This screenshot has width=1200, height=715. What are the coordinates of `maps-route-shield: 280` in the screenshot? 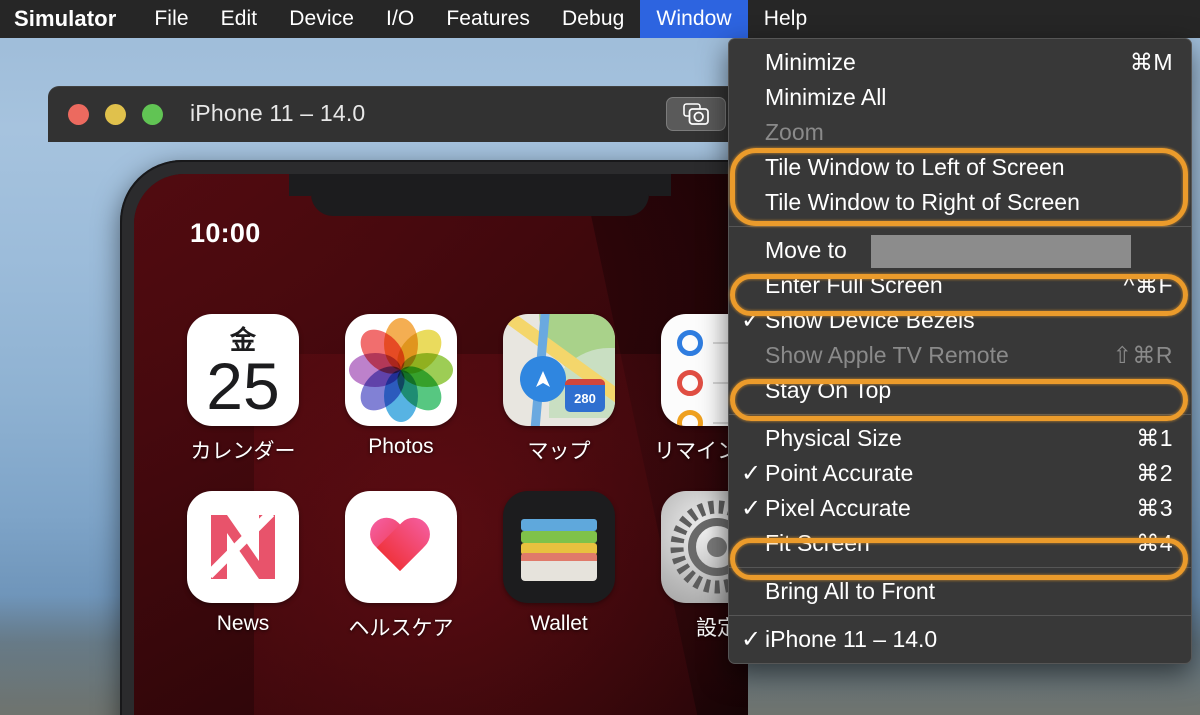 It's located at (585, 395).